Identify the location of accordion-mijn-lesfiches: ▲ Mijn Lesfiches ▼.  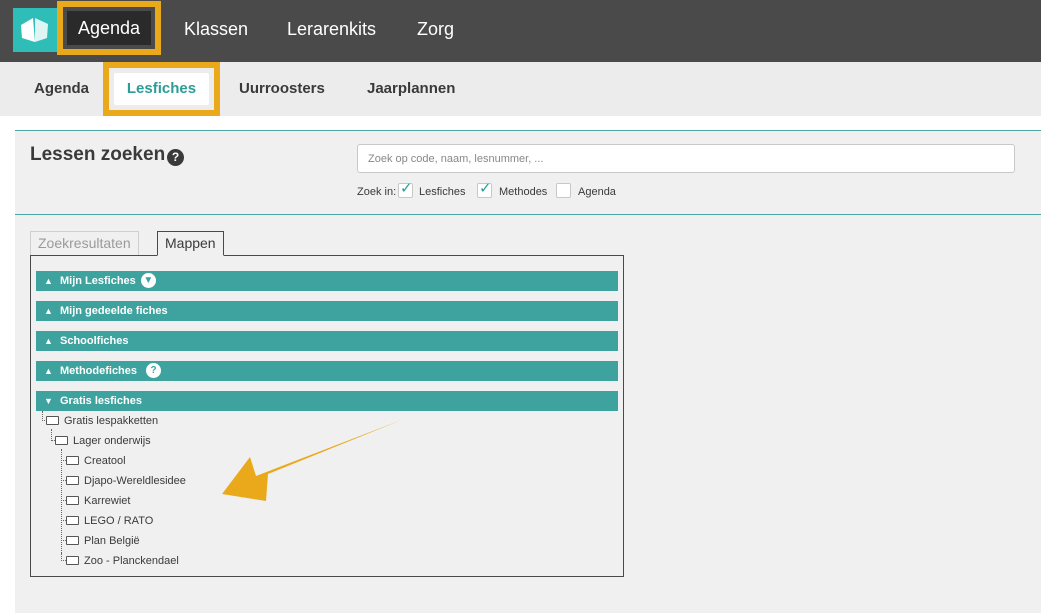
(327, 281).